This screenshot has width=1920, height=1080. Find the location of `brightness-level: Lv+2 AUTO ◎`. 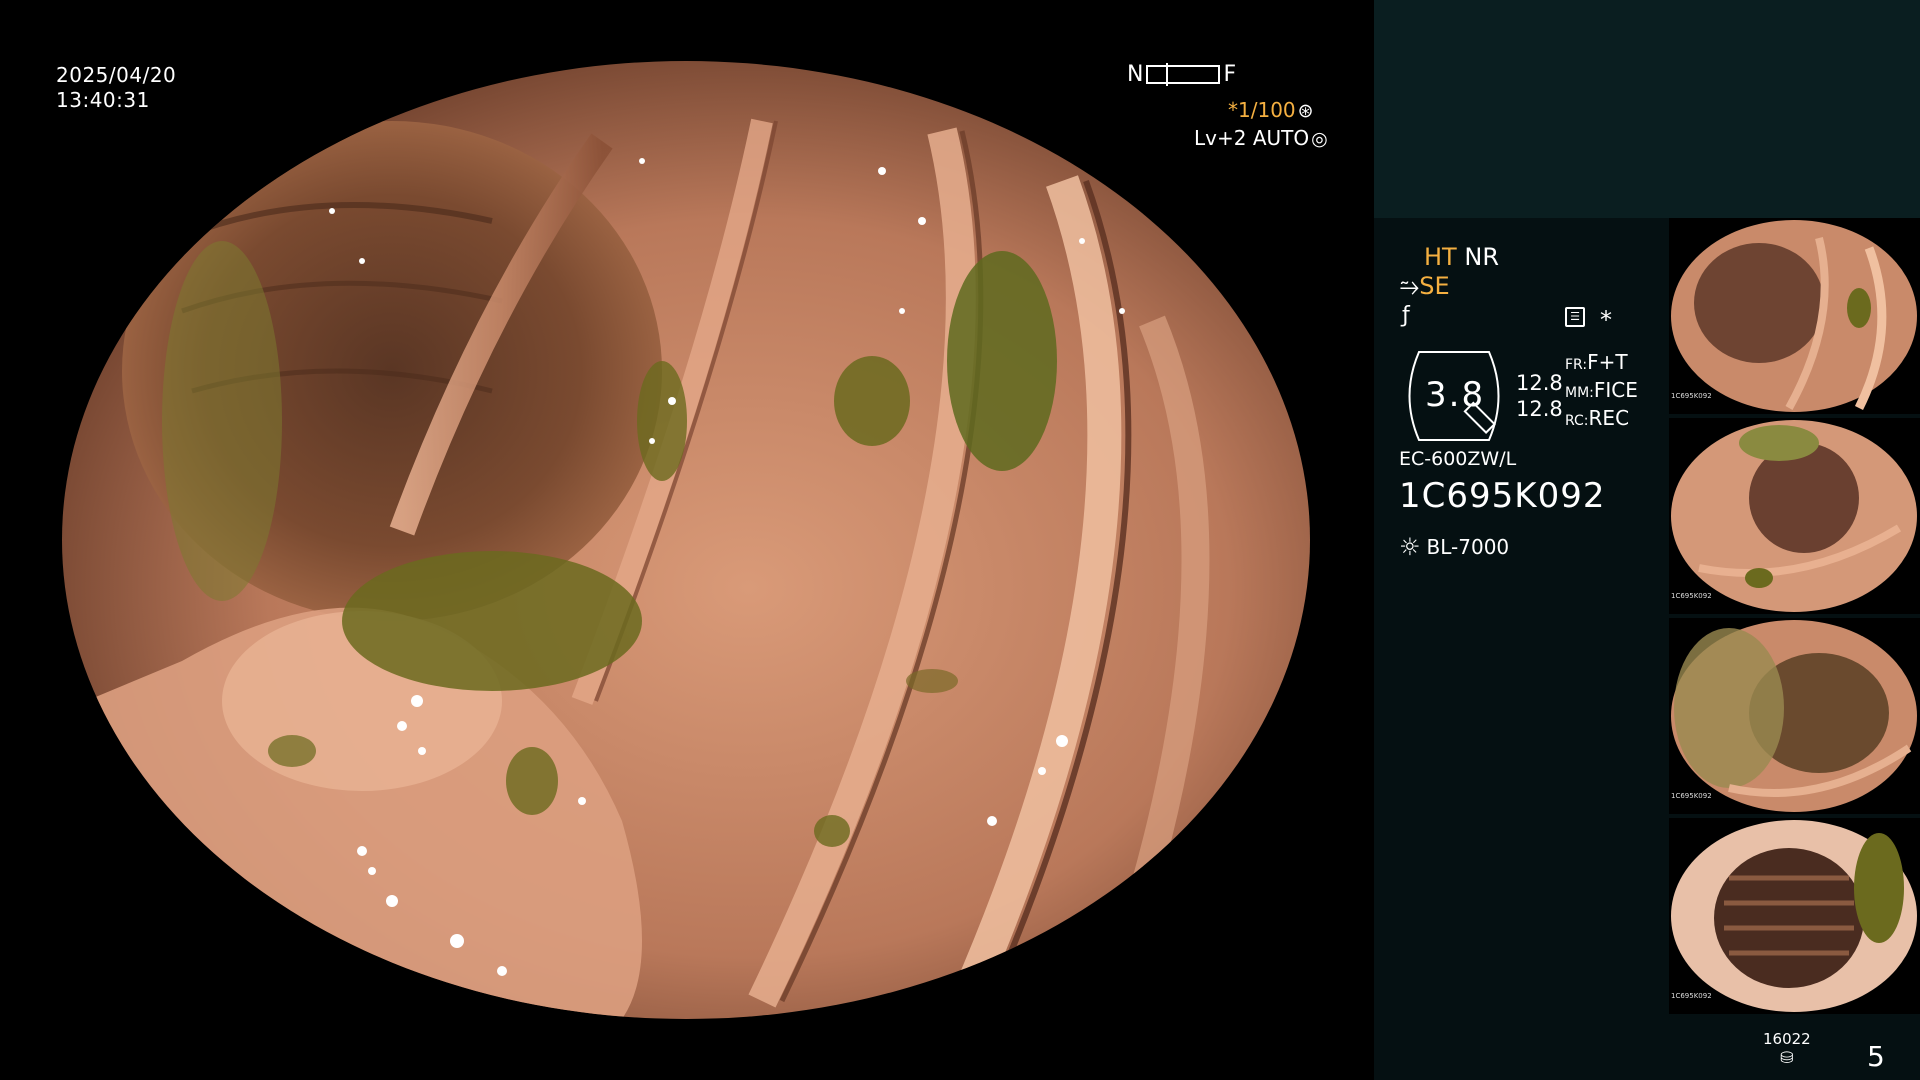

brightness-level: Lv+2 AUTO ◎ is located at coordinates (1261, 138).